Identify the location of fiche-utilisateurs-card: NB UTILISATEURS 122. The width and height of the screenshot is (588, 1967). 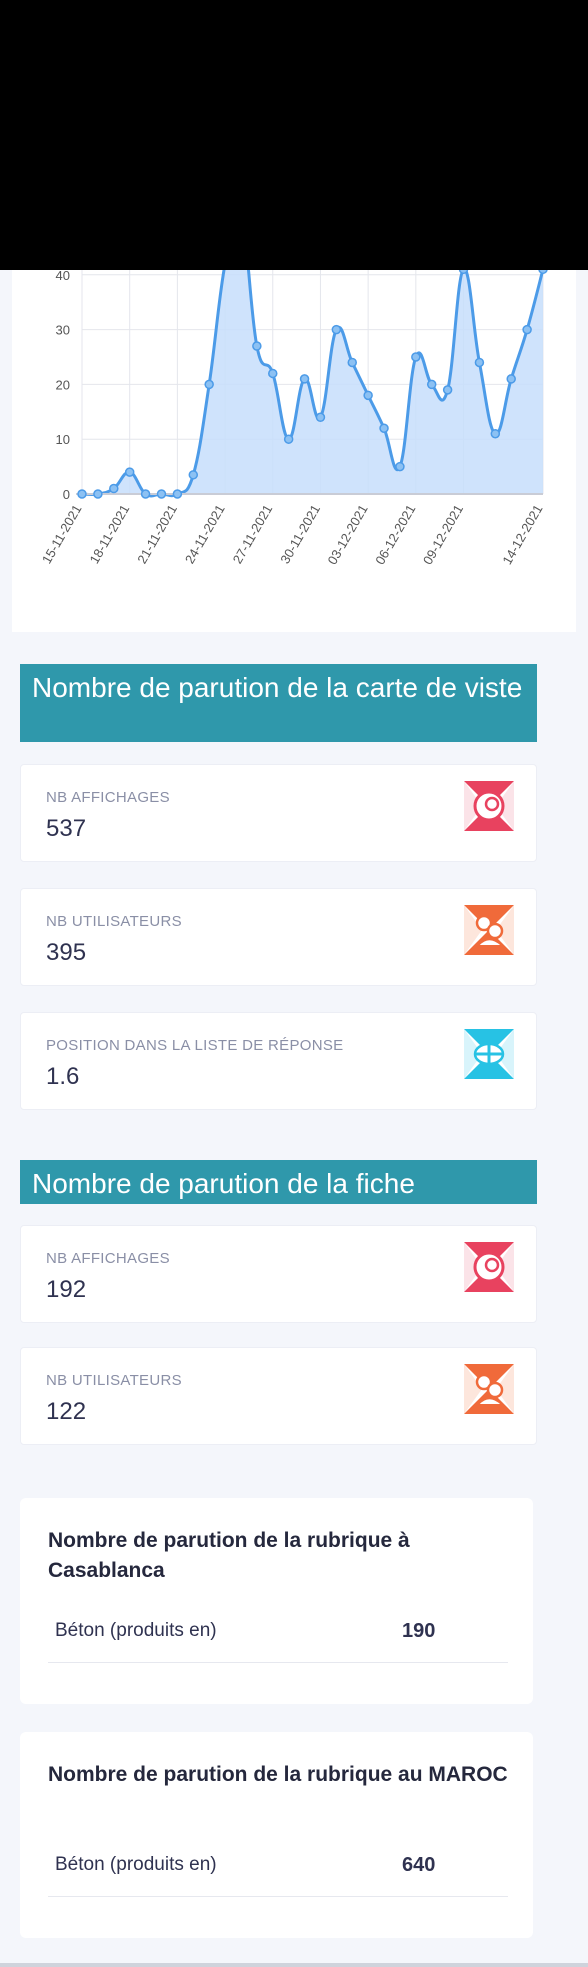
(278, 1396).